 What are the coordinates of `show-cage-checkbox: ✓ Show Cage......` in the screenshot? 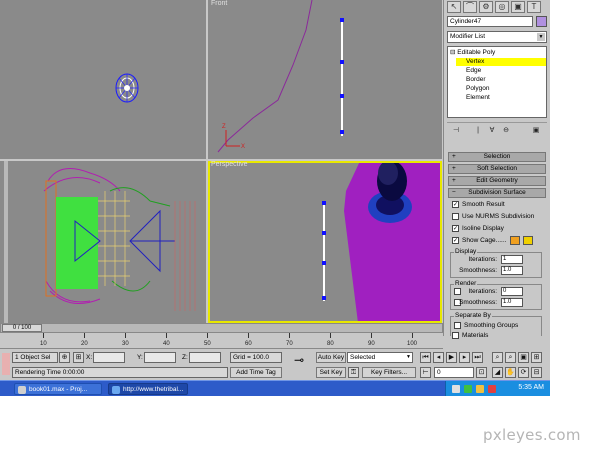 It's located at (479, 241).